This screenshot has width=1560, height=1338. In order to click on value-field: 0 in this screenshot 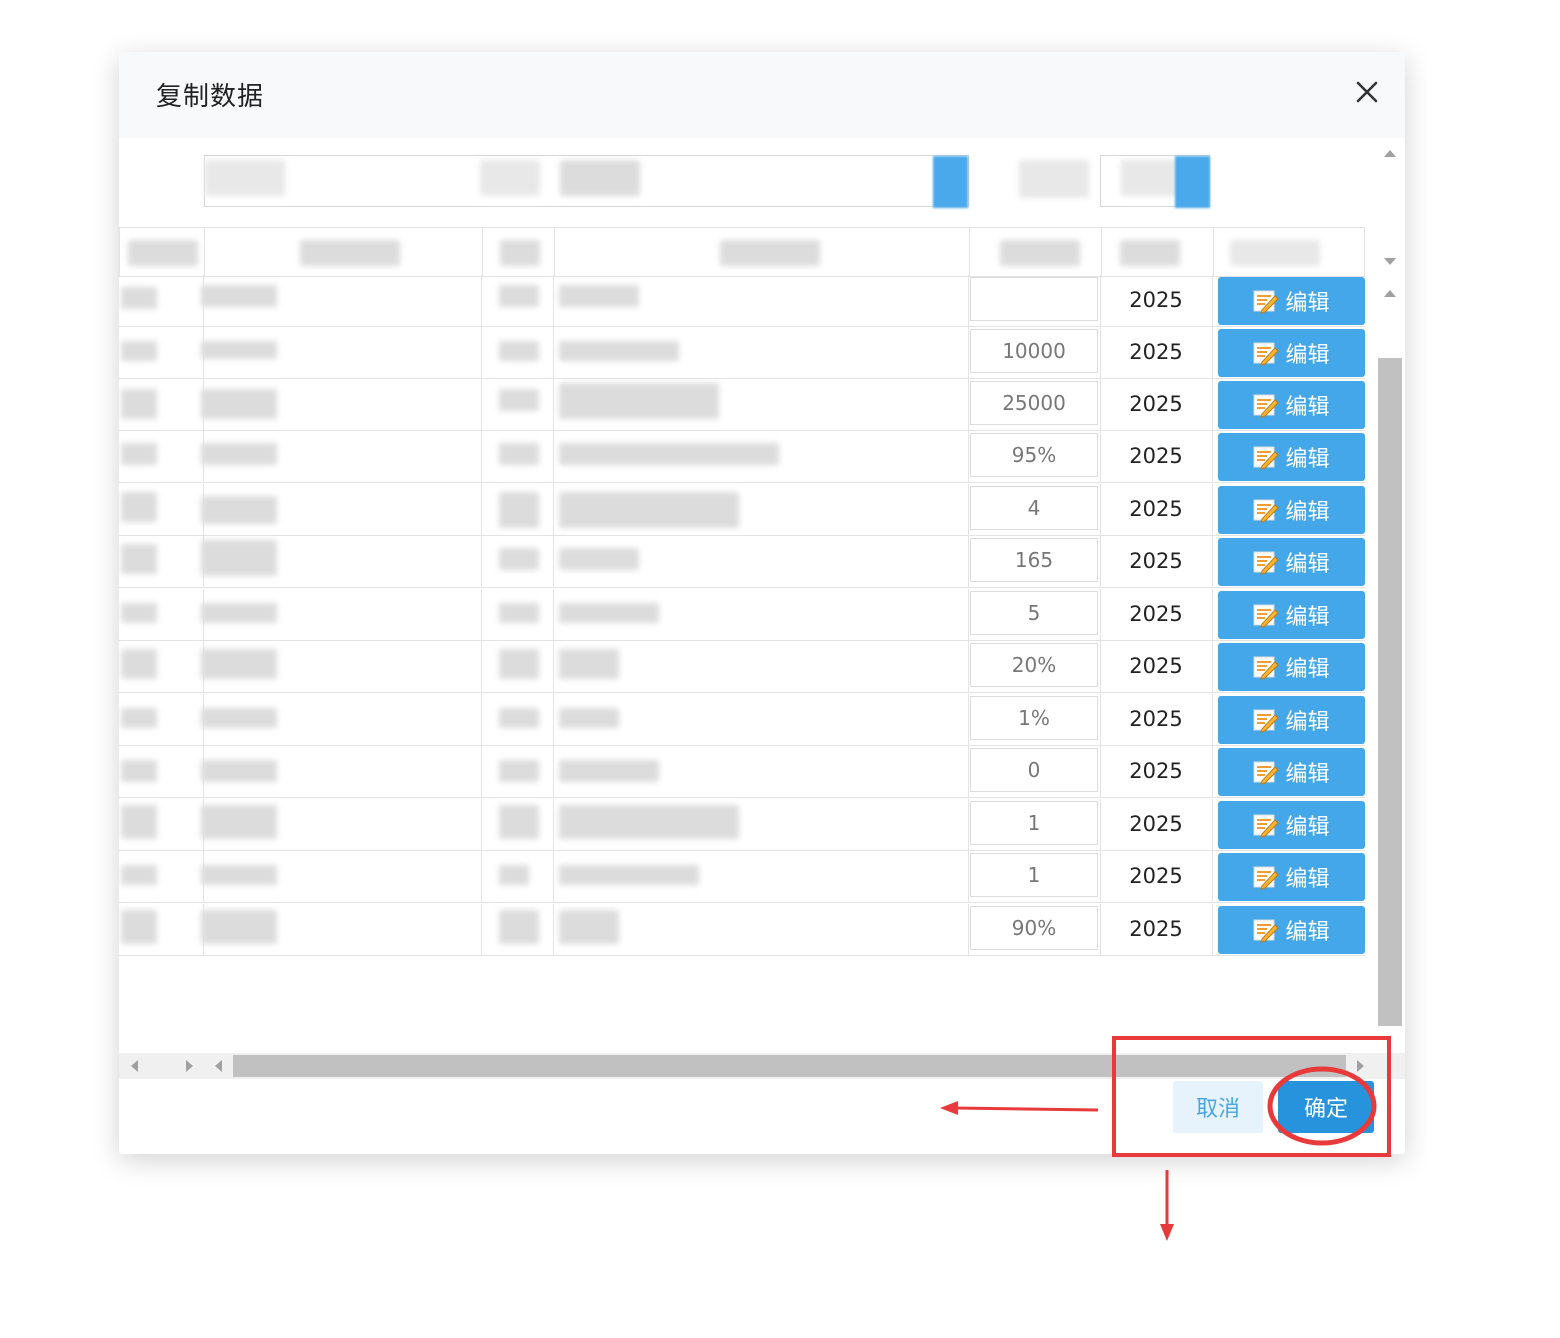, I will do `click(1034, 770)`.